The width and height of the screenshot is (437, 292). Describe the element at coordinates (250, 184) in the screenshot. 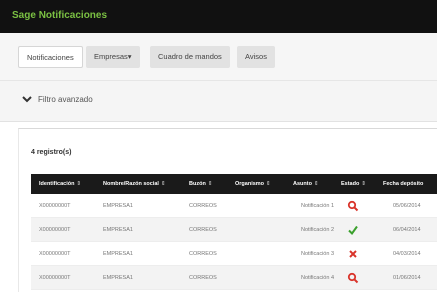

I see `column-header-label: Organismo` at that location.